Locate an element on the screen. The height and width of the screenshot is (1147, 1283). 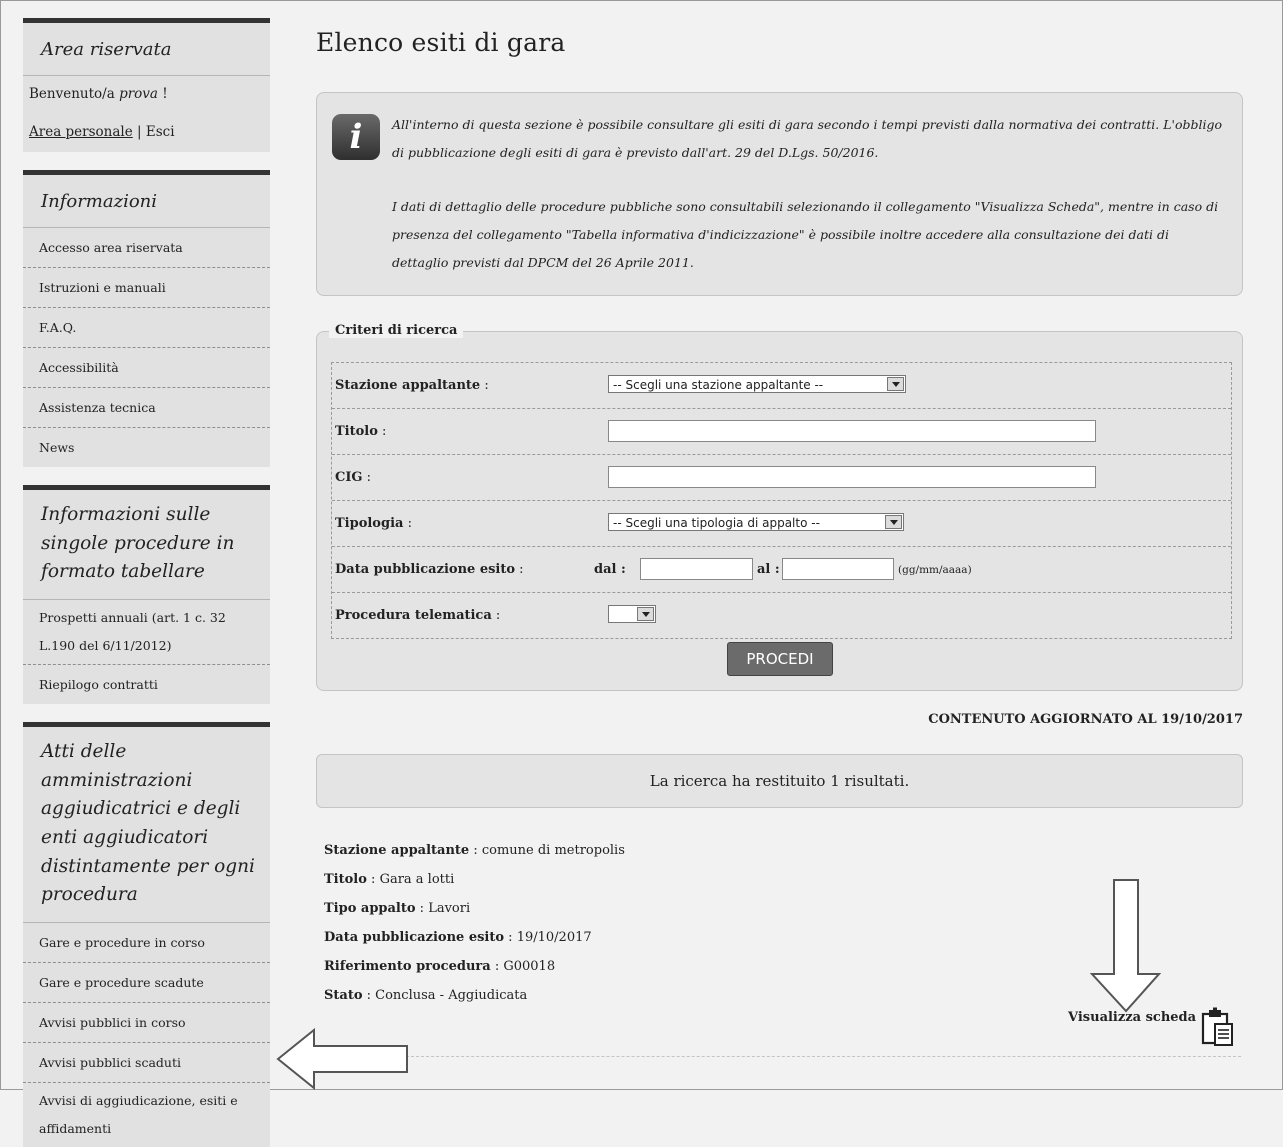
field-value: G00018 is located at coordinates (529, 966).